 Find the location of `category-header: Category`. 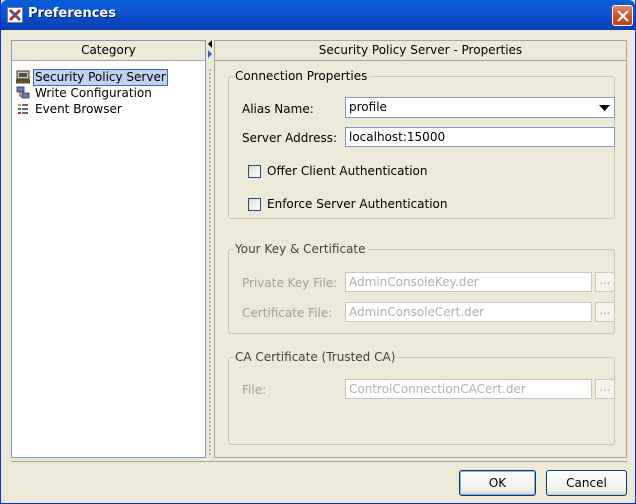

category-header: Category is located at coordinates (108, 51).